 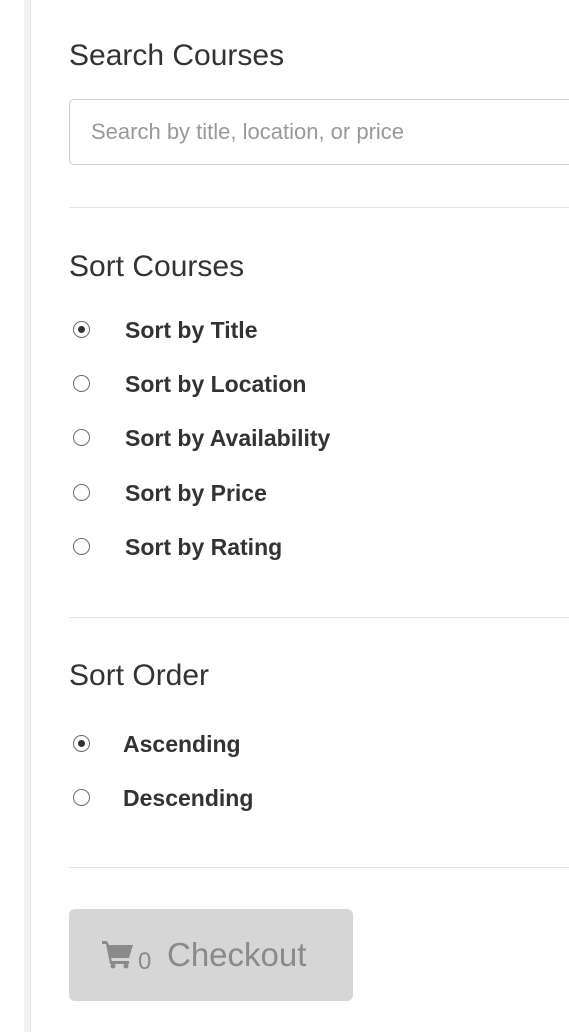 What do you see at coordinates (204, 547) in the screenshot?
I see `sort-option-label: Sort by Rating` at bounding box center [204, 547].